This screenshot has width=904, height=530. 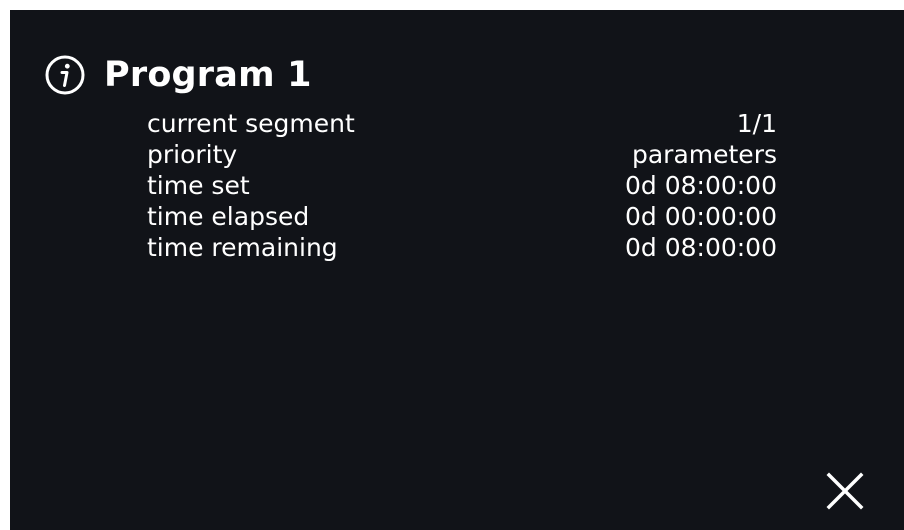 I want to click on detail-row-time-remaining: time remaining 0d 08:00:00, so click(x=462, y=247).